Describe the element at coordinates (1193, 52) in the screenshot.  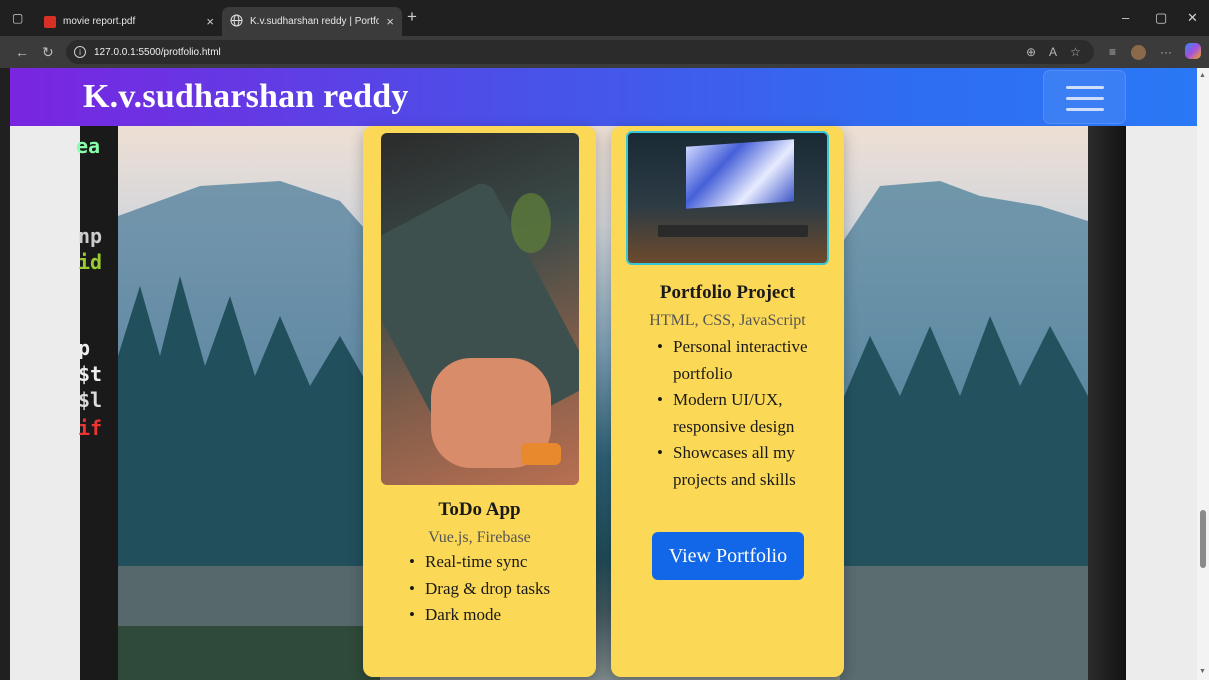
I see `copilot-icon` at that location.